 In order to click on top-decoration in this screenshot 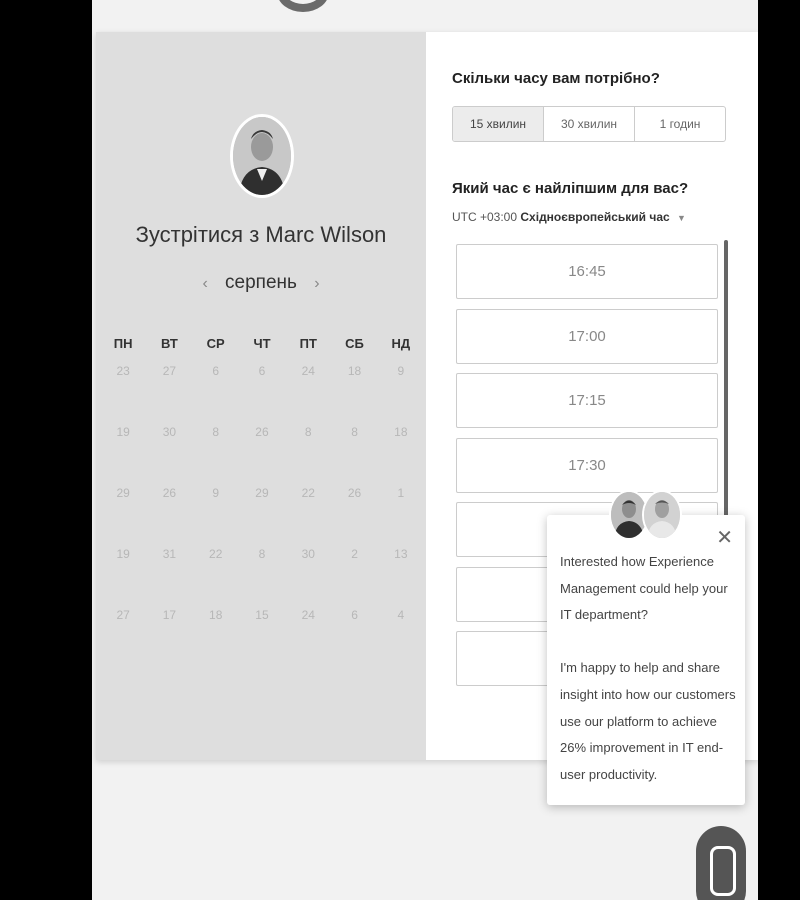, I will do `click(303, 6)`.